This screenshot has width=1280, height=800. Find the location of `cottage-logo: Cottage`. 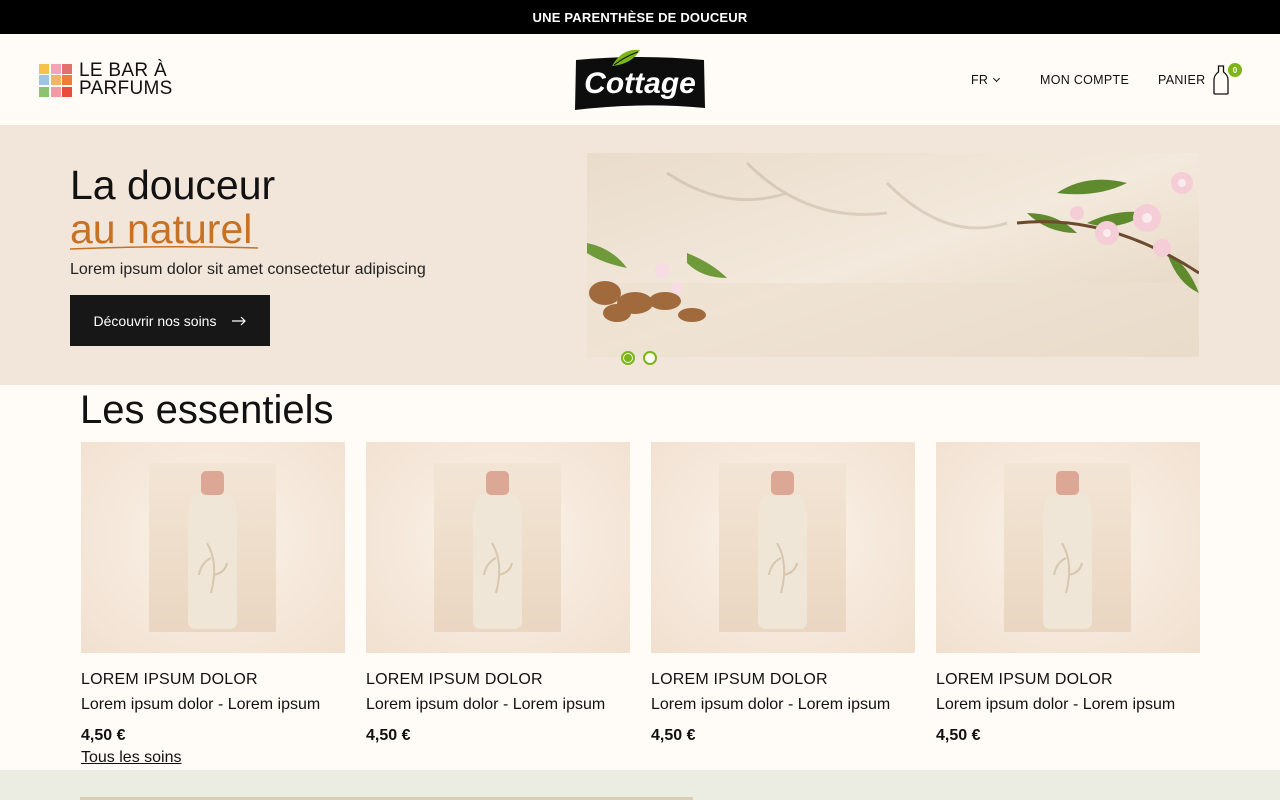

cottage-logo: Cottage is located at coordinates (640, 80).